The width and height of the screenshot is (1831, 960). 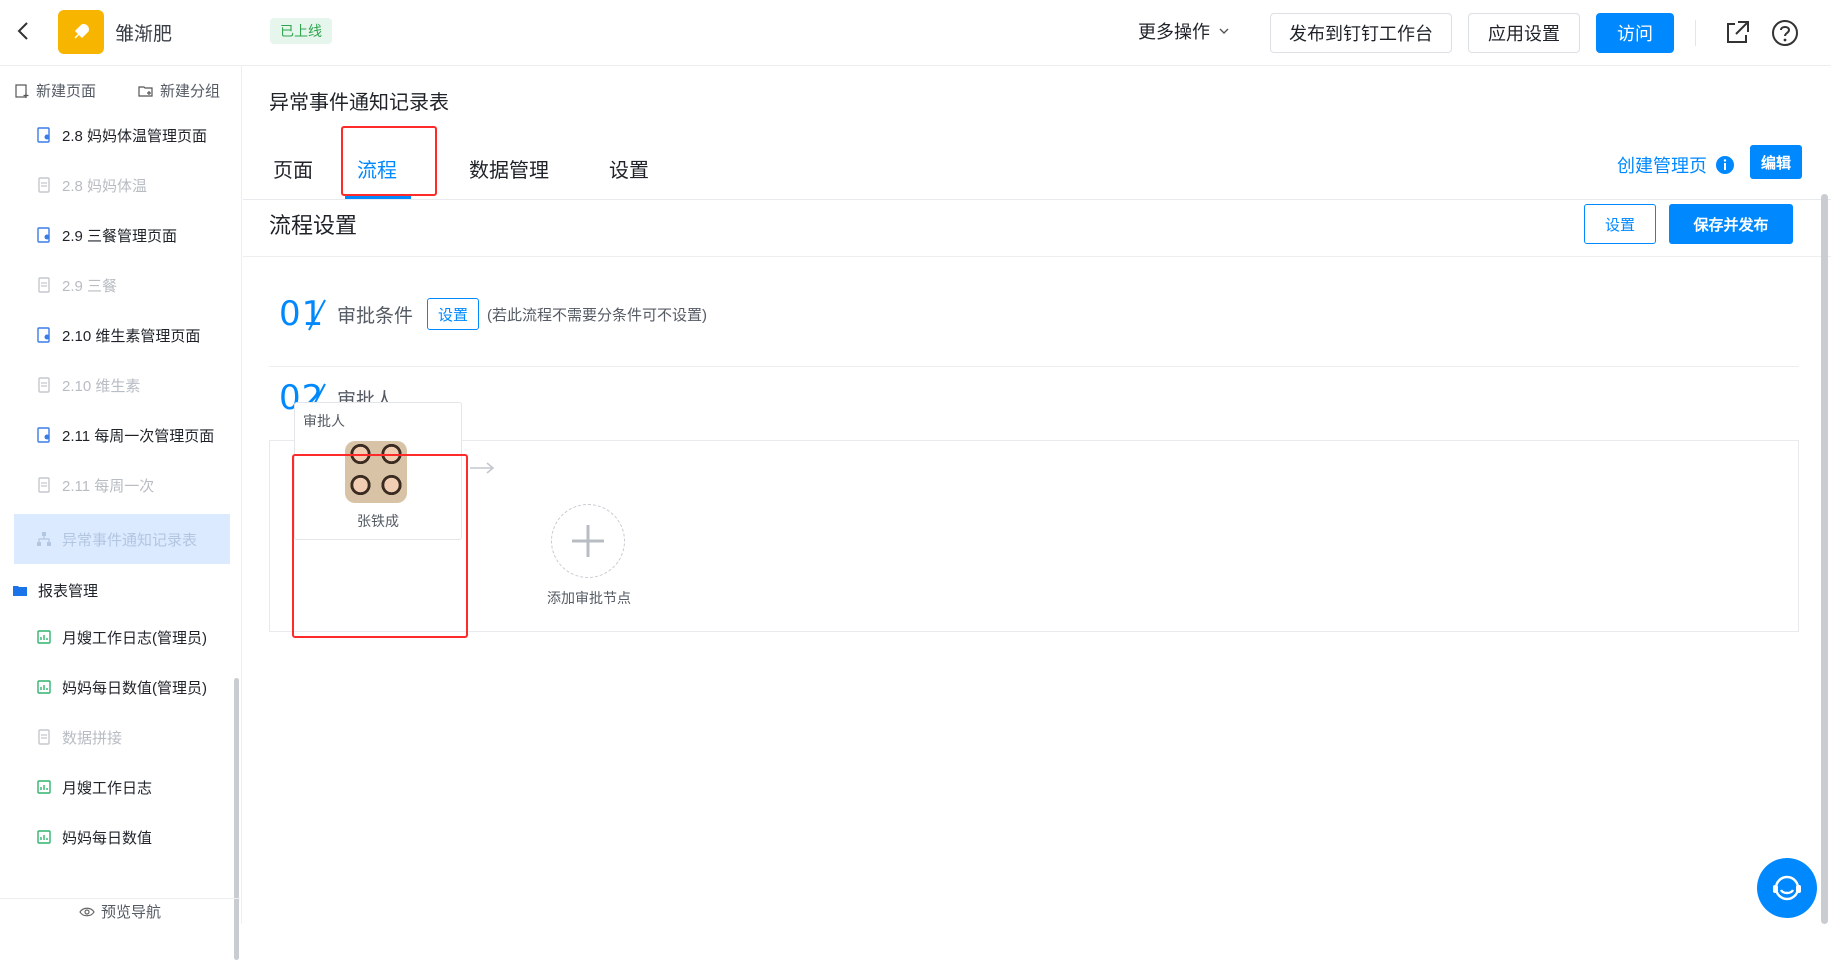 I want to click on status-badge: 已上线, so click(x=301, y=31).